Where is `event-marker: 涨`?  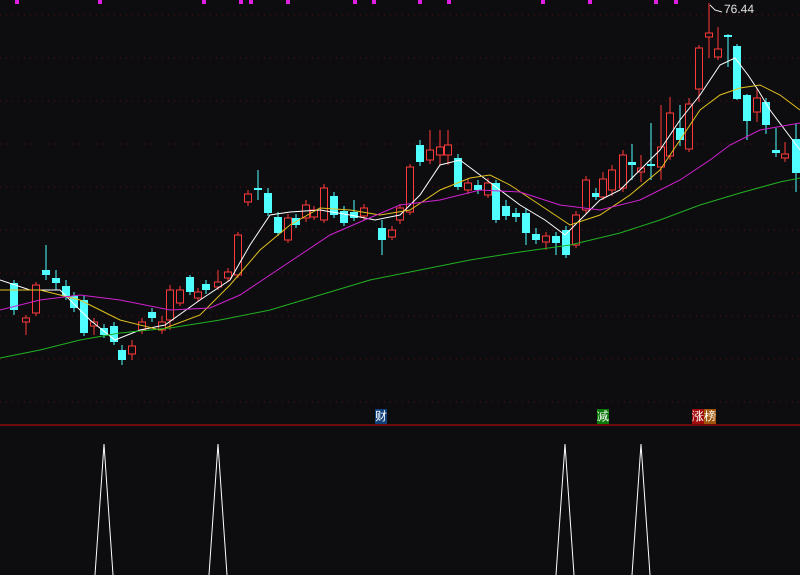 event-marker: 涨 is located at coordinates (698, 416).